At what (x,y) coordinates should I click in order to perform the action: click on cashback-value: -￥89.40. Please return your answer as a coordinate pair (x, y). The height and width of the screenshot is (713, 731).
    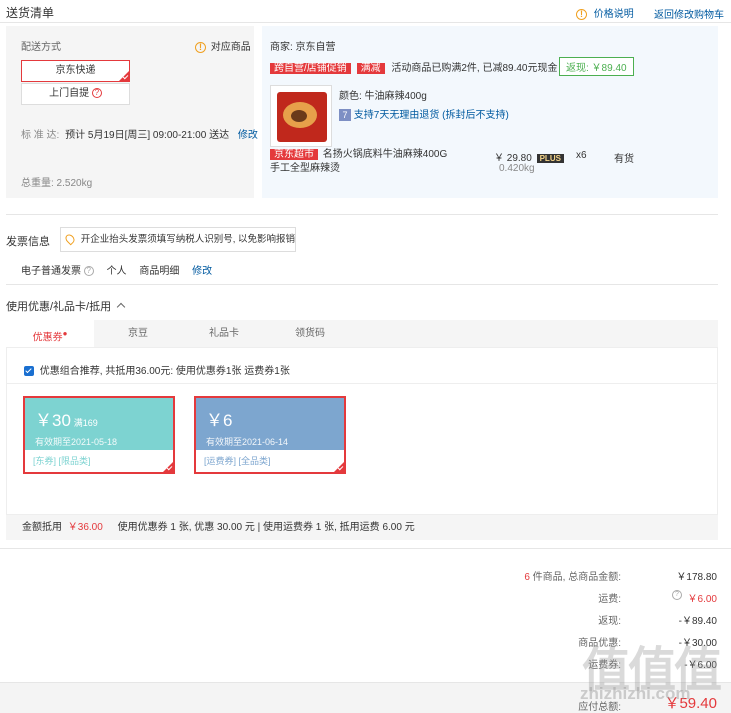
    Looking at the image, I should click on (697, 621).